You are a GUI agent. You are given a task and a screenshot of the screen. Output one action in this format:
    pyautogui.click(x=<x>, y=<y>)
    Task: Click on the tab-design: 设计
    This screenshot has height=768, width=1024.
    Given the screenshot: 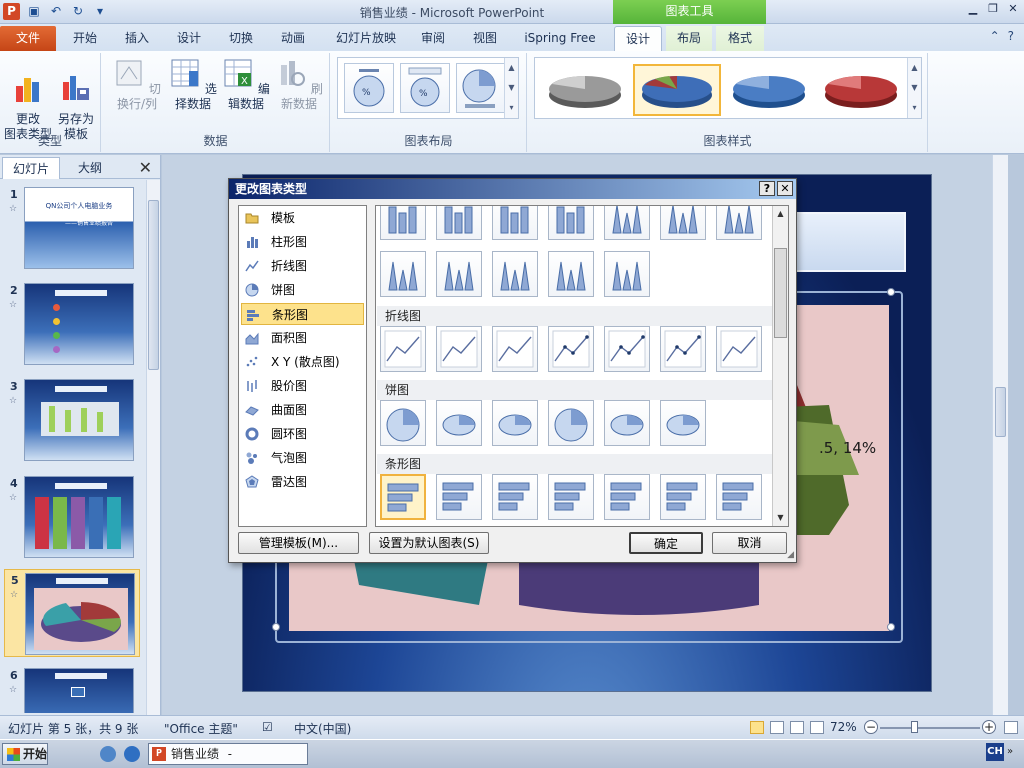 What is the action you would take?
    pyautogui.click(x=189, y=38)
    